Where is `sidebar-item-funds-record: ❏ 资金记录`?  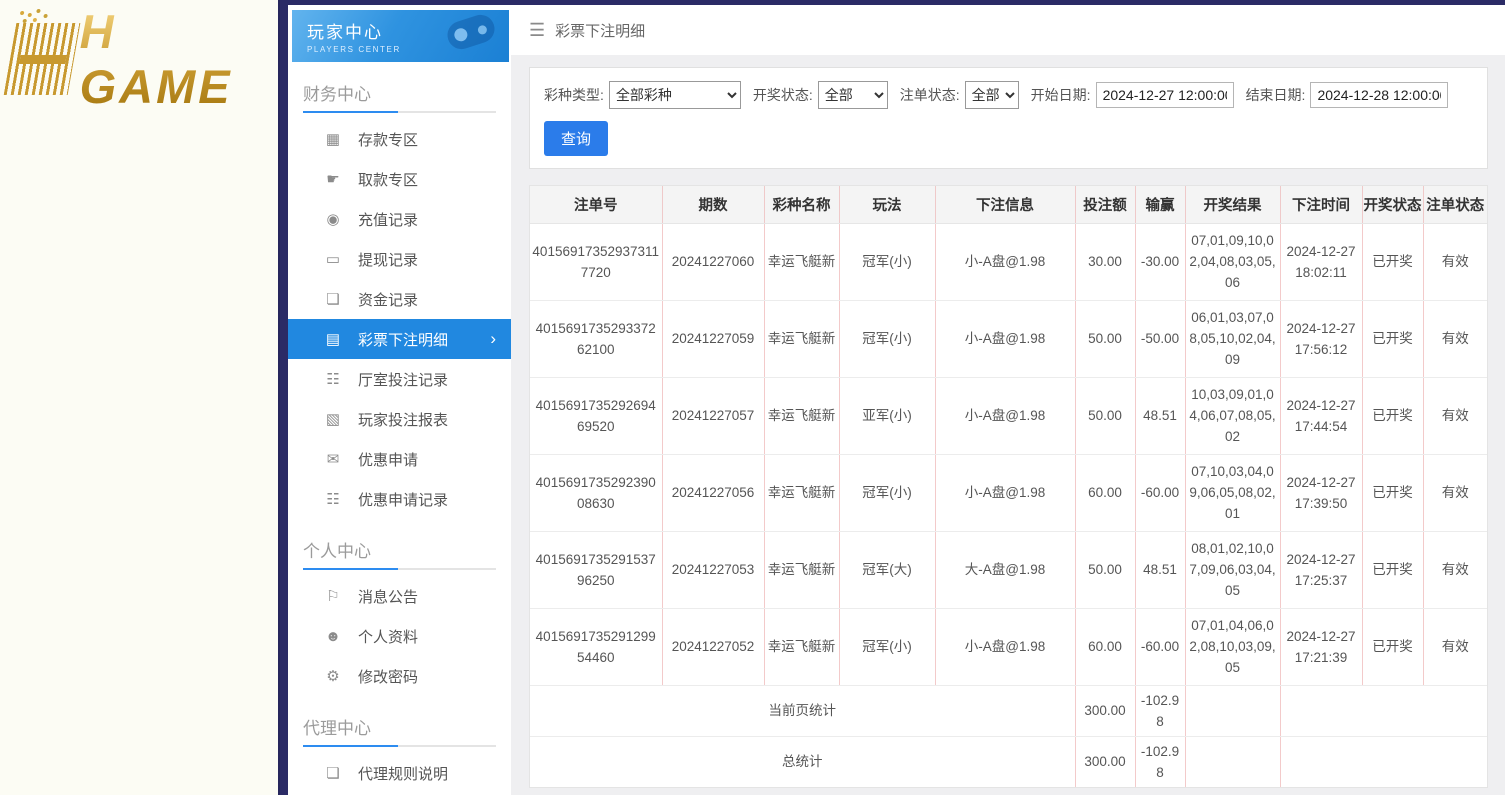
sidebar-item-funds-record: ❏ 资金记录 is located at coordinates (399, 299).